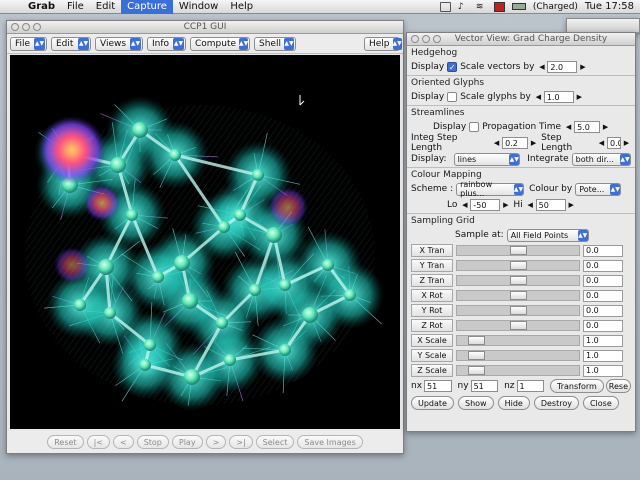 The height and width of the screenshot is (480, 640). I want to click on select-button: Select, so click(275, 442).